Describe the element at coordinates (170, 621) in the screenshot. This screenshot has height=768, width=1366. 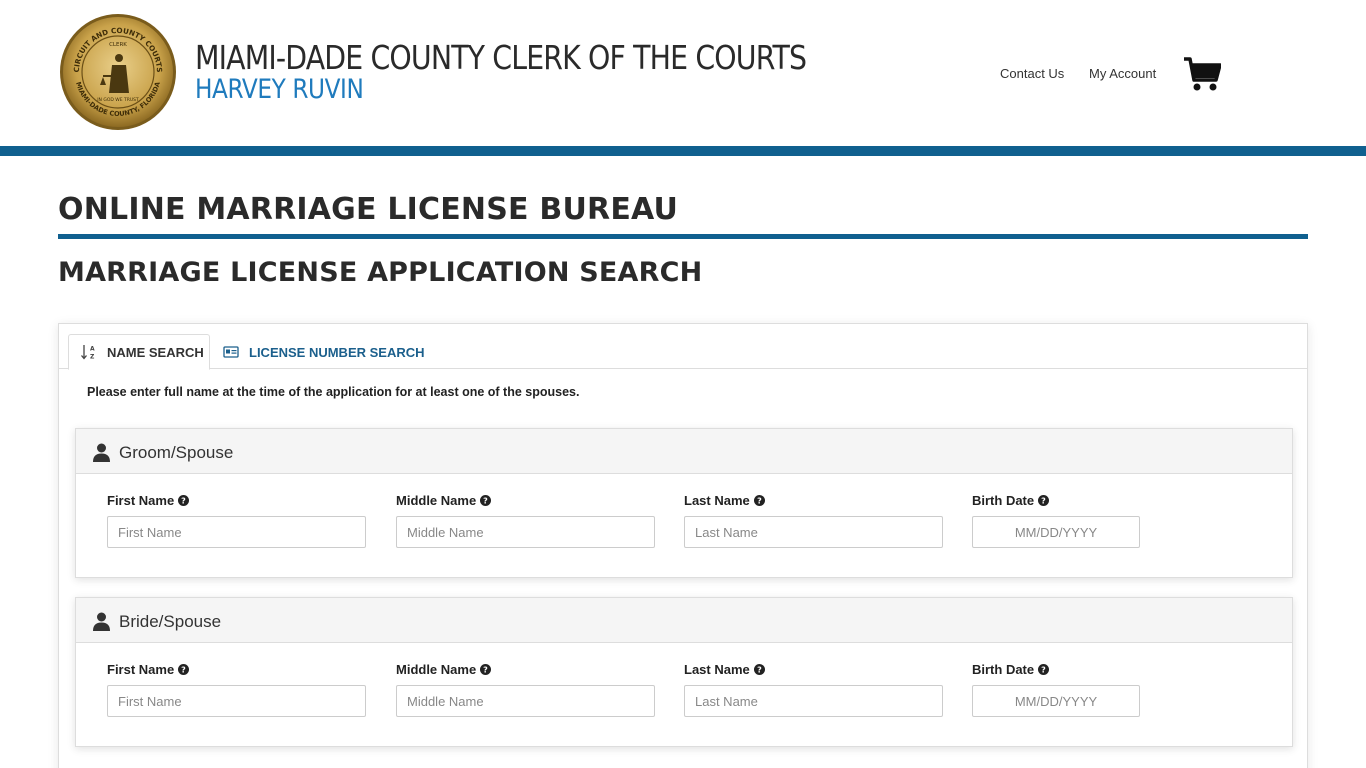
I see `section-title: Bride/Spouse` at that location.